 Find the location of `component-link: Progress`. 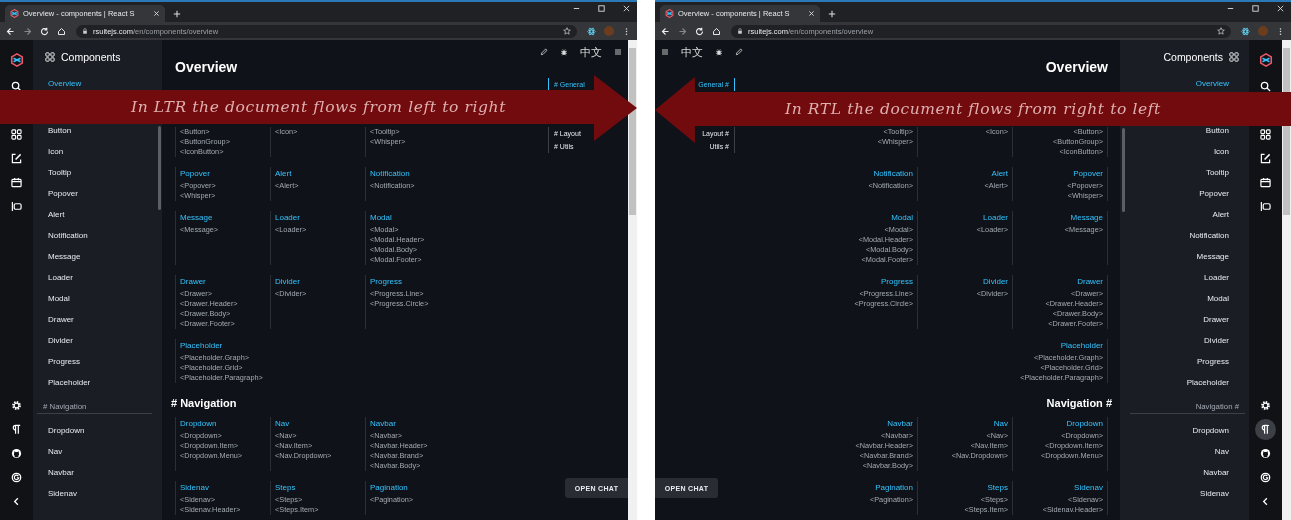

component-link: Progress is located at coordinates (386, 282).